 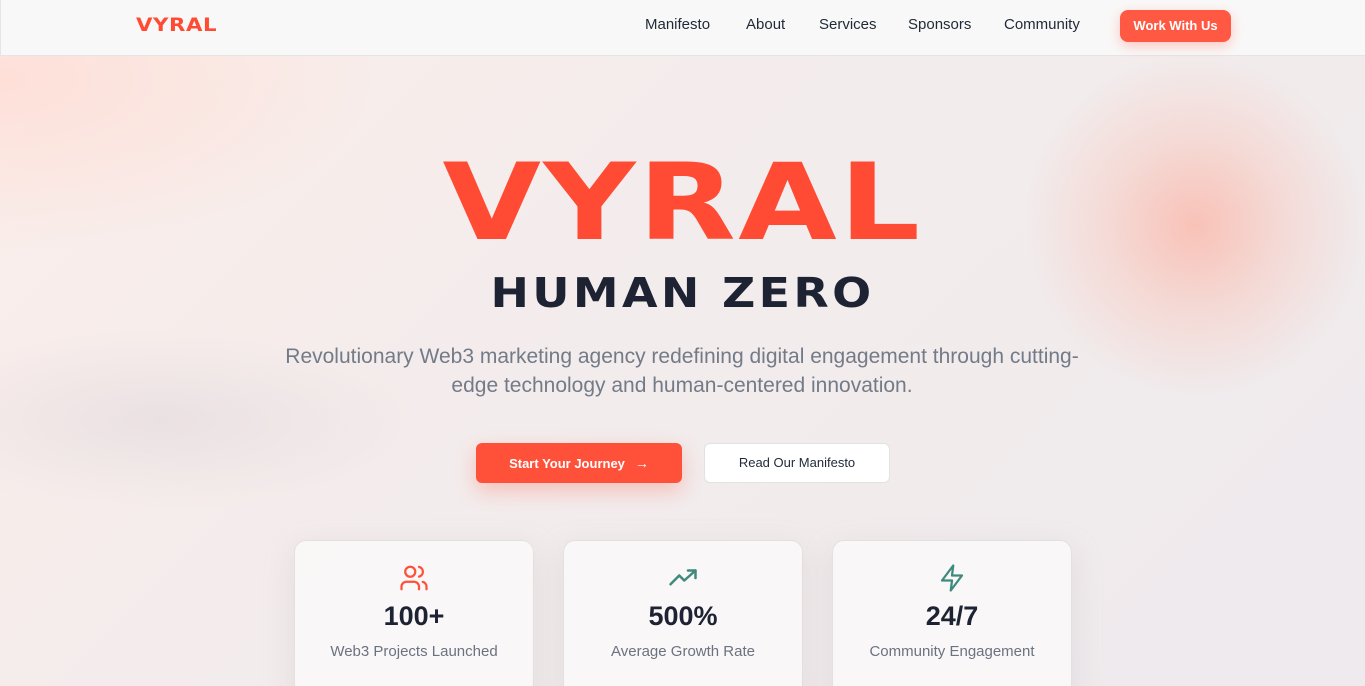 I want to click on stat-card-growth: 500% Average Growth Rate, so click(x=683, y=613).